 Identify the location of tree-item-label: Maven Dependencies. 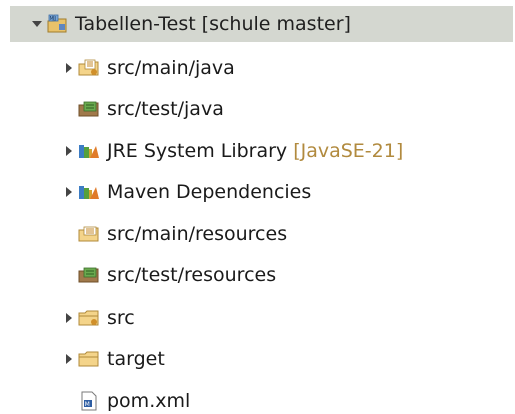
(209, 191).